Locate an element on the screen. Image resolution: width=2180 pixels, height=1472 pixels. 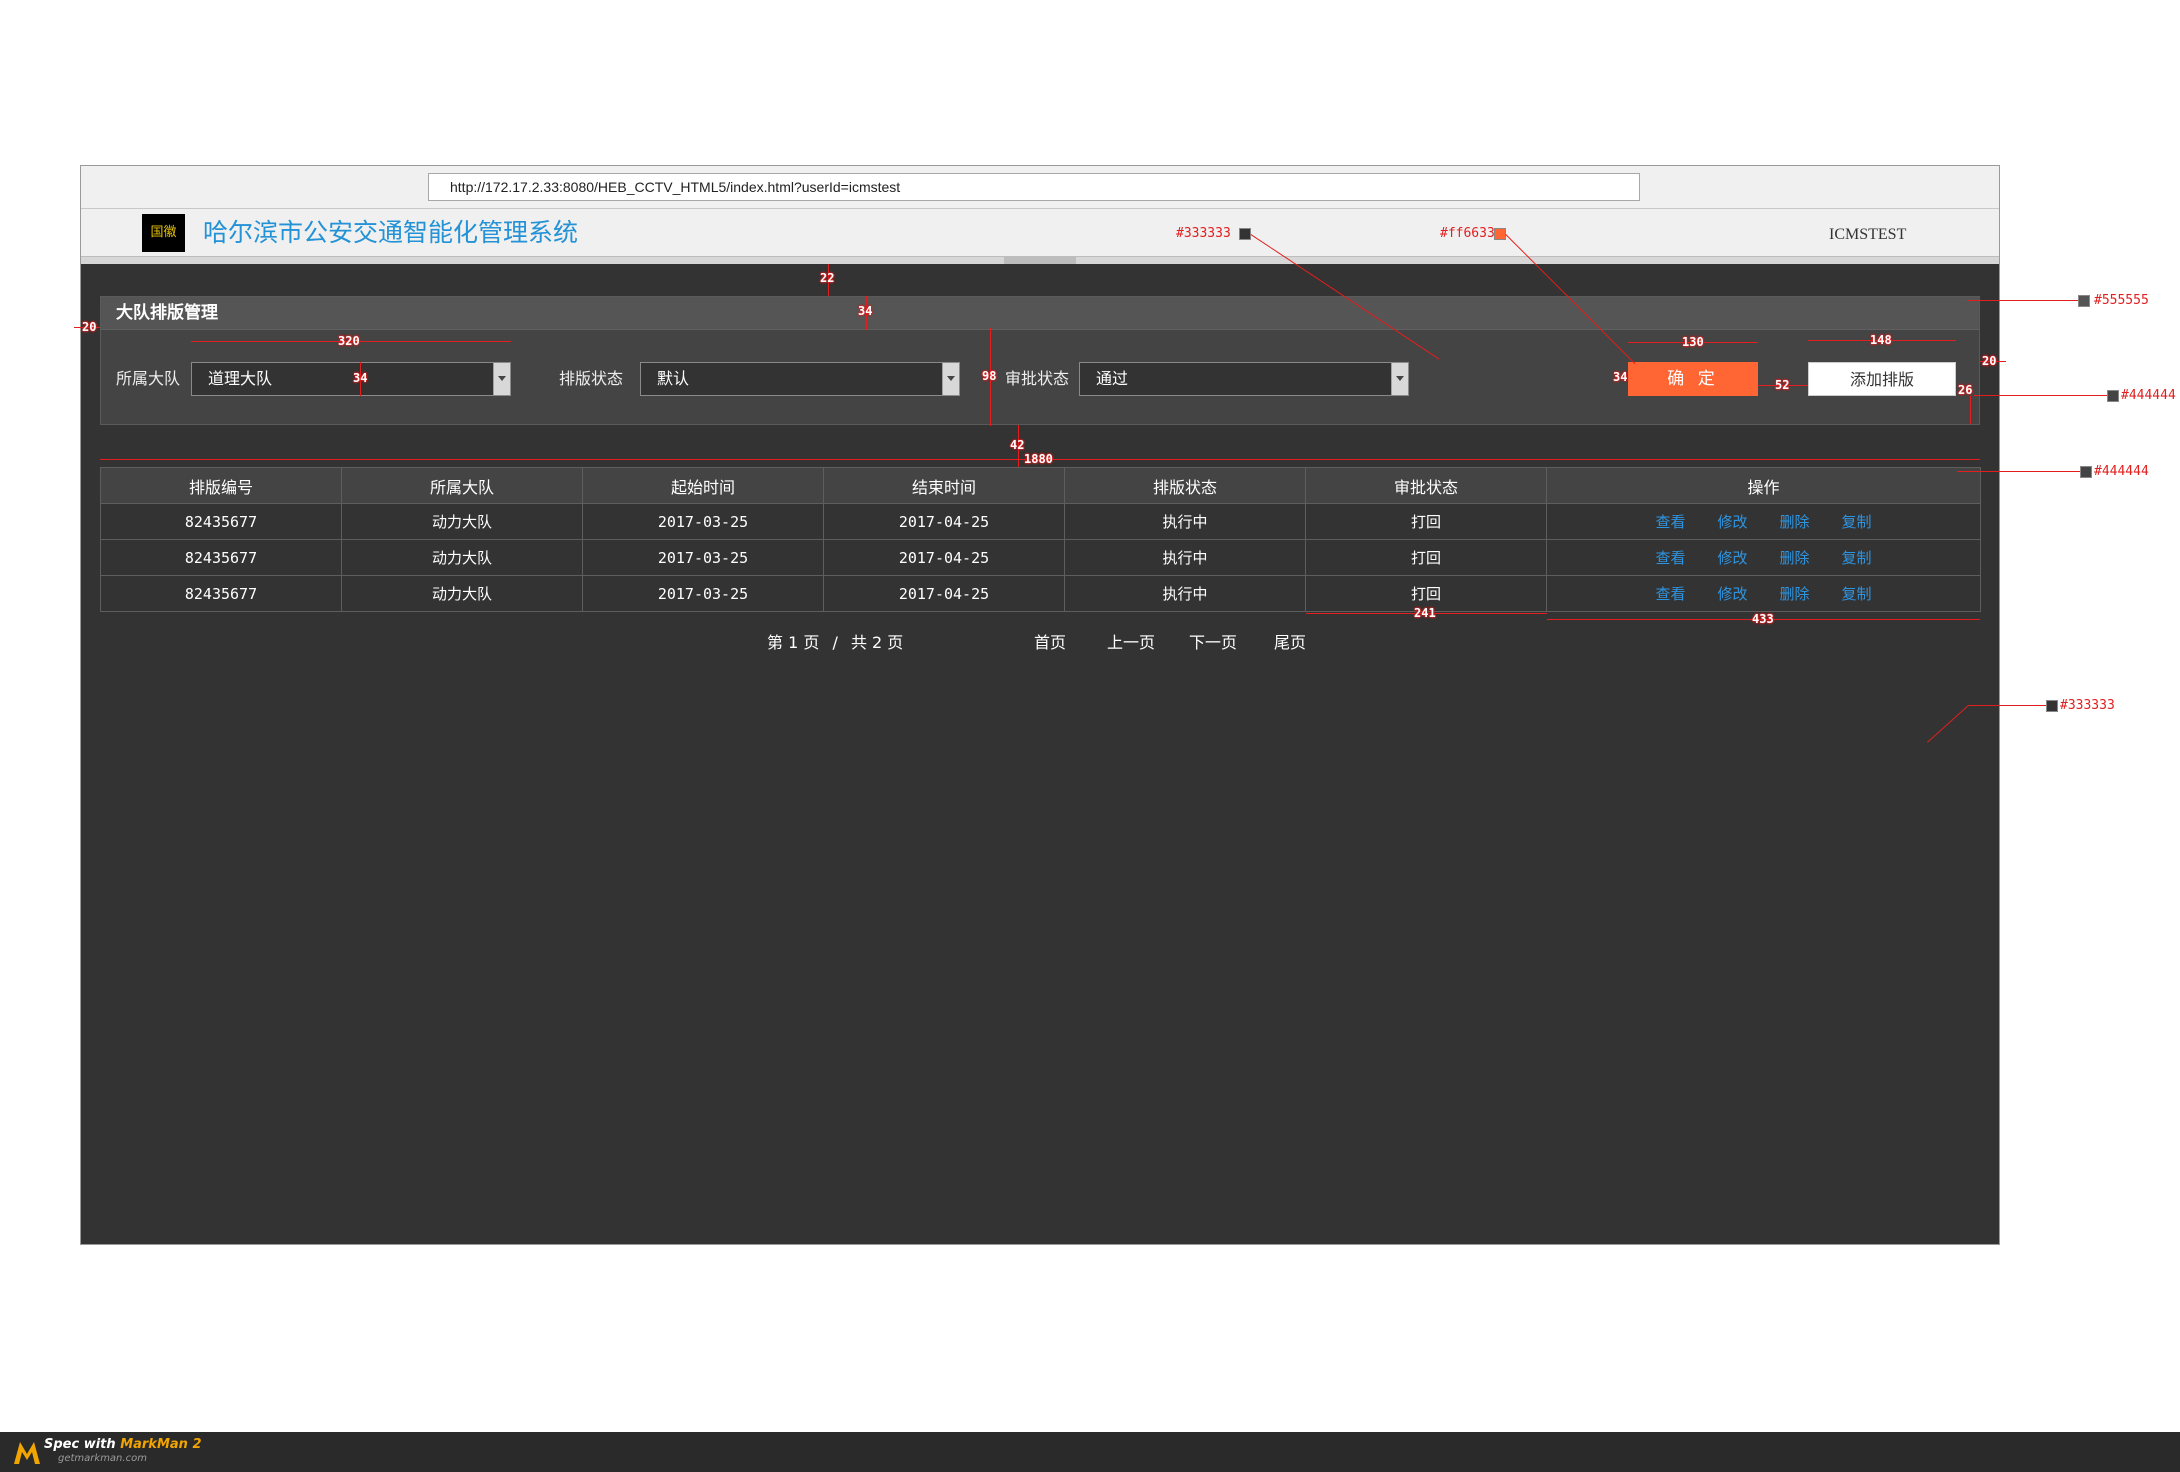
page-indicator: 第 1 页 / 共 2 页 is located at coordinates (835, 643).